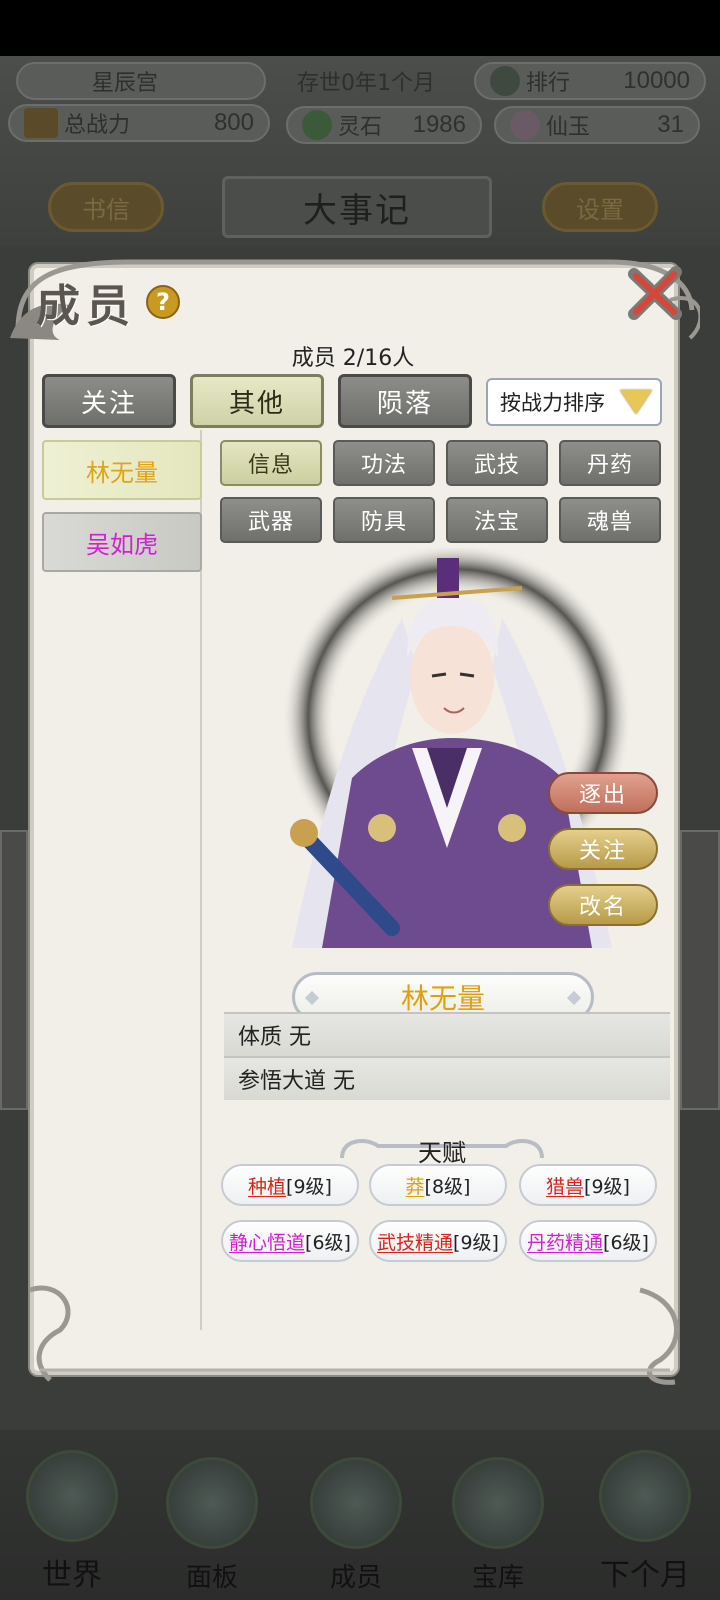 The width and height of the screenshot is (720, 1600). Describe the element at coordinates (357, 207) in the screenshot. I see `page-title: 大事记` at that location.